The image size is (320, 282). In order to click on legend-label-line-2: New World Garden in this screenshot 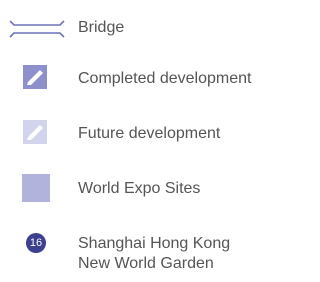, I will do `click(146, 263)`.